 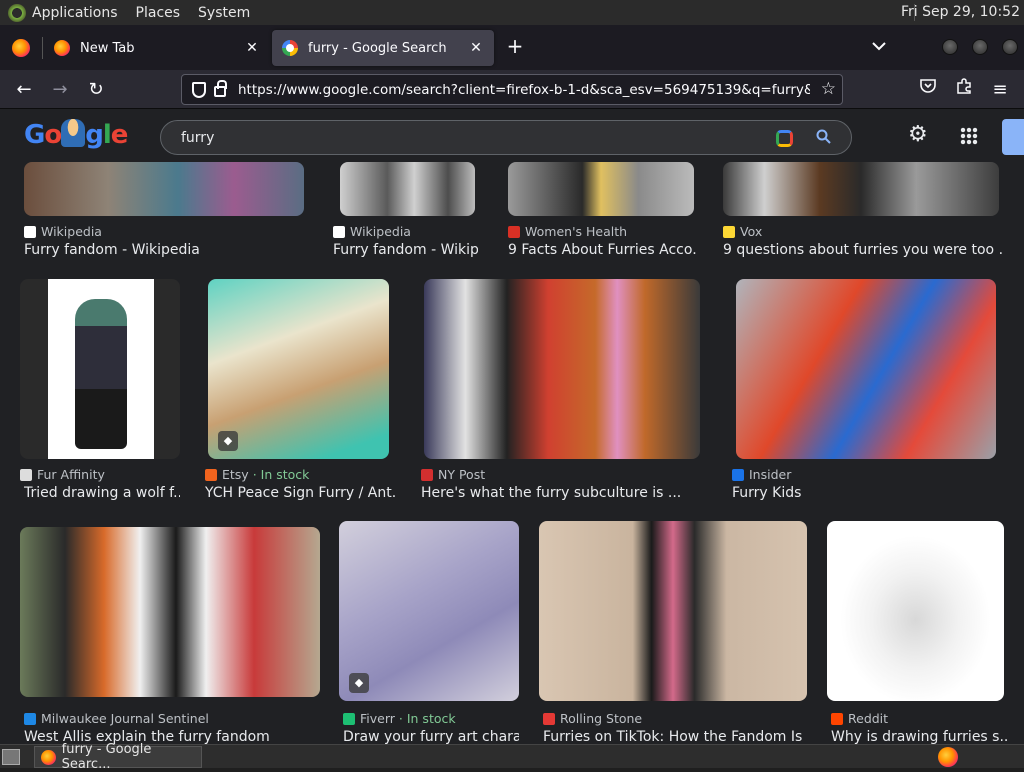 I want to click on result-source: Fur Affinity, so click(x=64, y=474).